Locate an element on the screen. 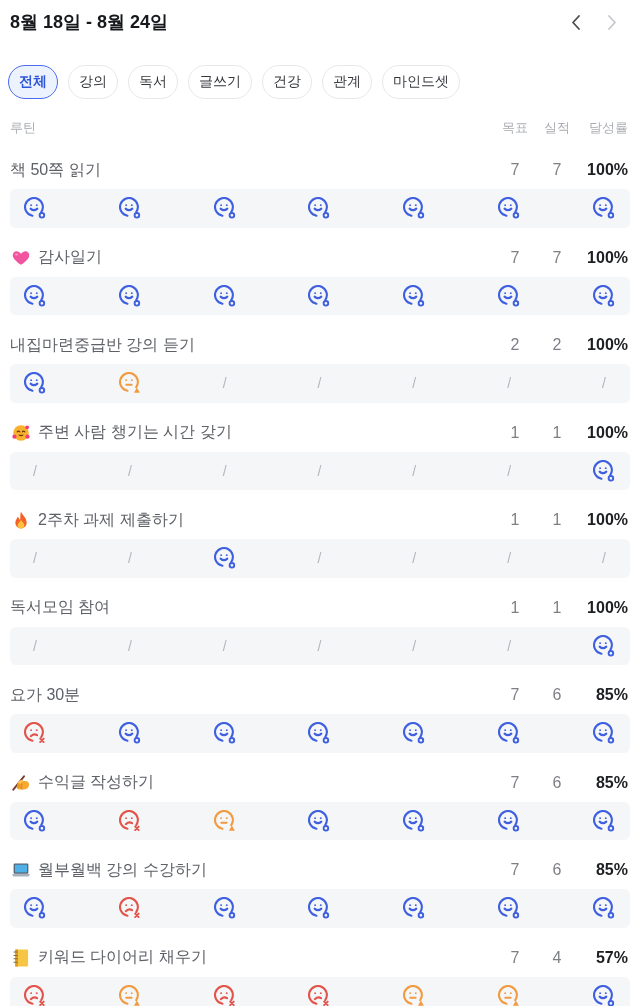  routine-title: 내집마련중급반 강의 듣기 is located at coordinates (102, 344).